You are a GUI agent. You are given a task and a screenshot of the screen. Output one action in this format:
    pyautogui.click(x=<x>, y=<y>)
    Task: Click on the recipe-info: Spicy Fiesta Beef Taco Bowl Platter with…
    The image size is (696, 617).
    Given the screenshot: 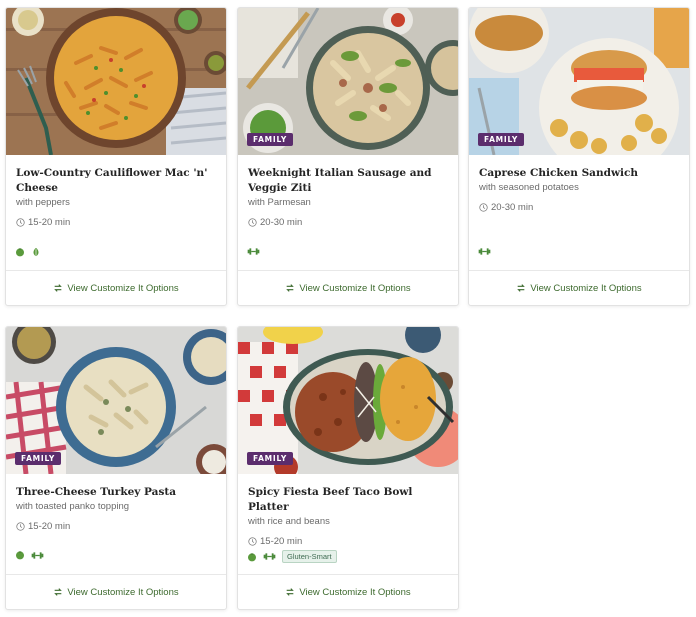 What is the action you would take?
    pyautogui.click(x=349, y=516)
    